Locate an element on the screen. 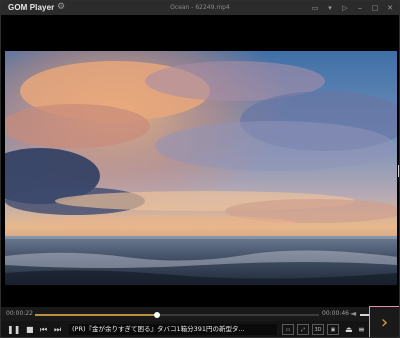 The width and height of the screenshot is (400, 338). previous-icon: ⏮ is located at coordinates (43, 330).